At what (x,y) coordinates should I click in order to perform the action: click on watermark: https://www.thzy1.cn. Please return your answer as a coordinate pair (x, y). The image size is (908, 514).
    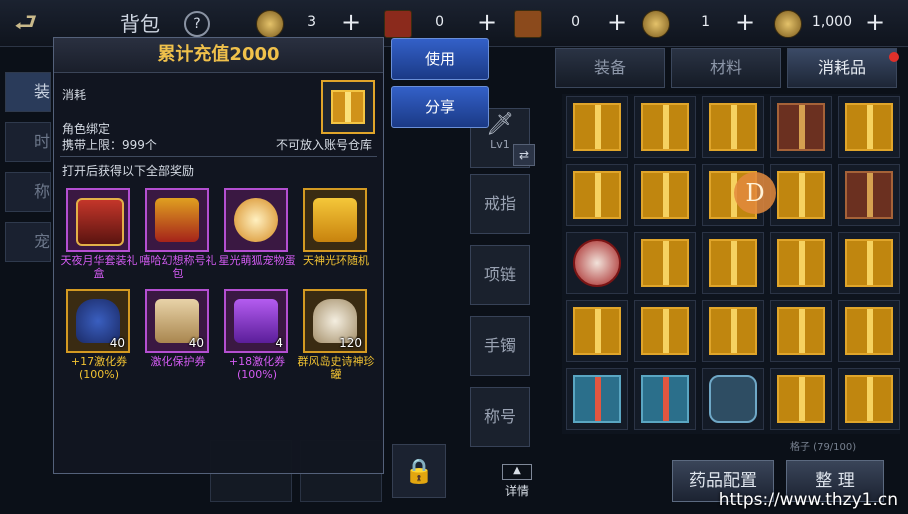
    Looking at the image, I should click on (808, 500).